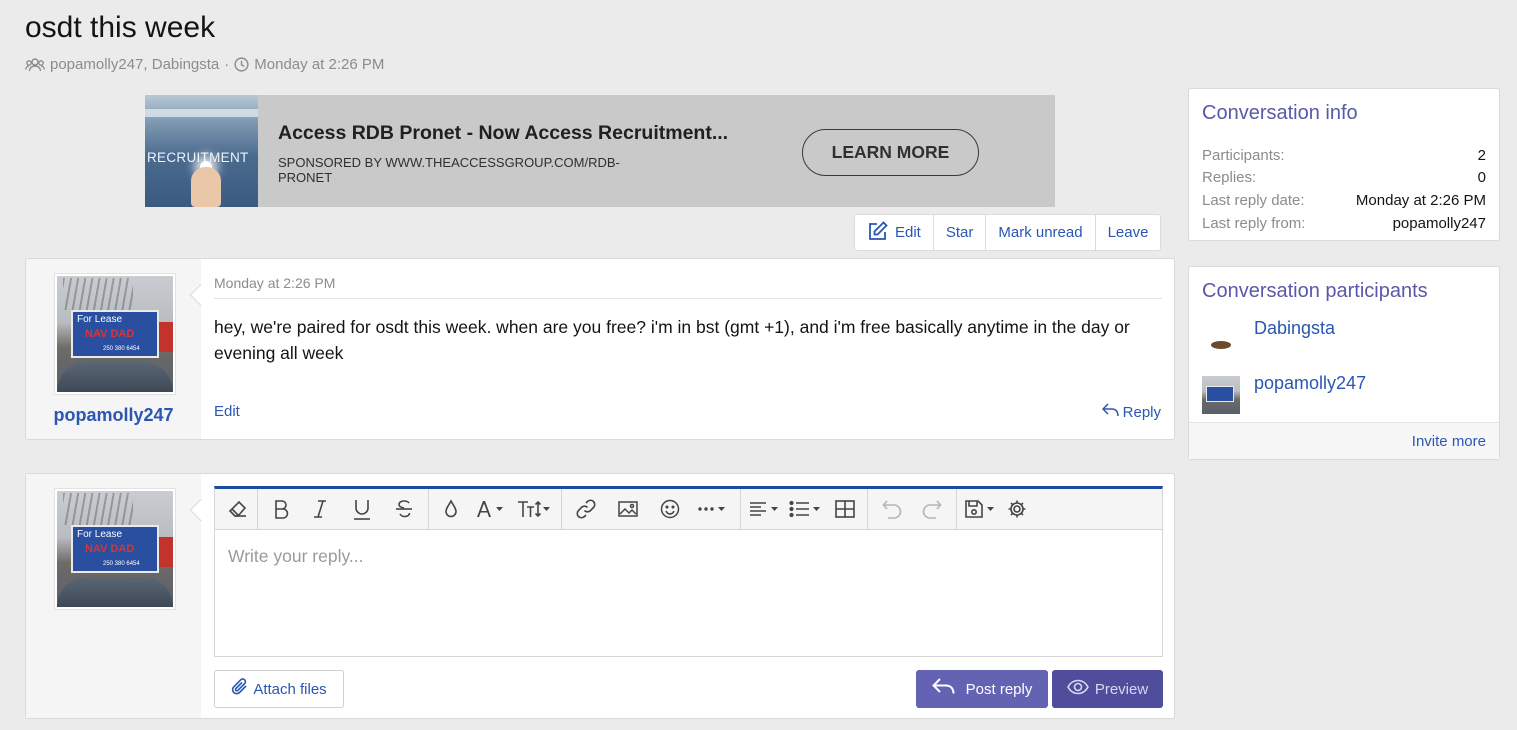 Image resolution: width=1517 pixels, height=730 pixels. I want to click on message-edit-link: Edit, so click(227, 411).